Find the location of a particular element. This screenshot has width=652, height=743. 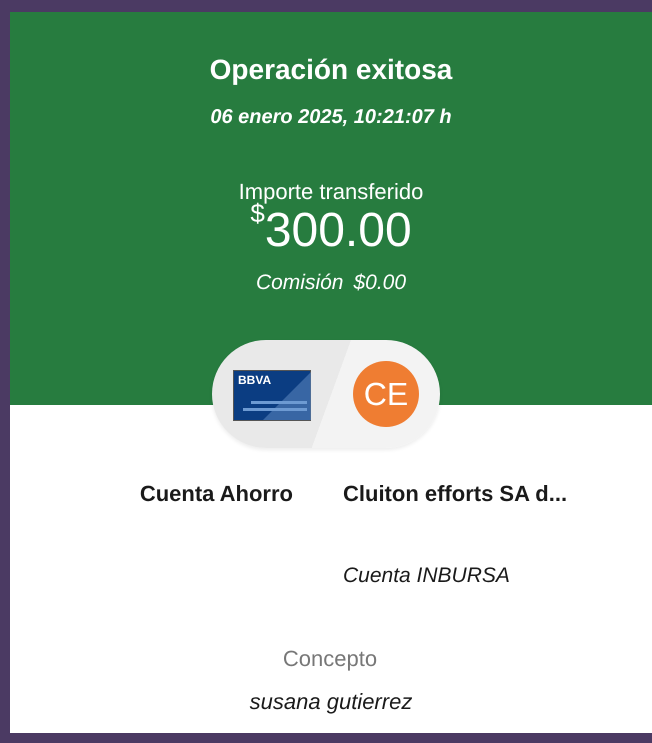

concept-label: Concepto is located at coordinates (330, 658).